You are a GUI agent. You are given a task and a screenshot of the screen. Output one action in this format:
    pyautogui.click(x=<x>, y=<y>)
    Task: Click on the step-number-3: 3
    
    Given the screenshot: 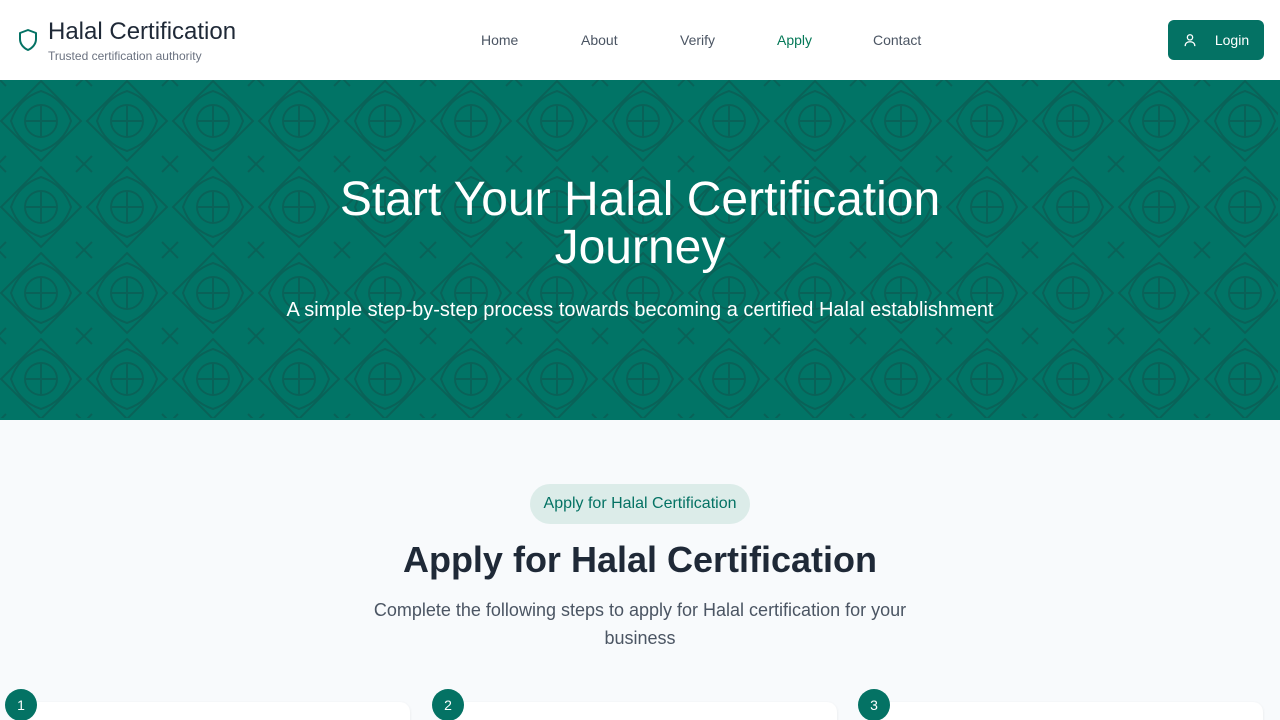 What is the action you would take?
    pyautogui.click(x=874, y=704)
    